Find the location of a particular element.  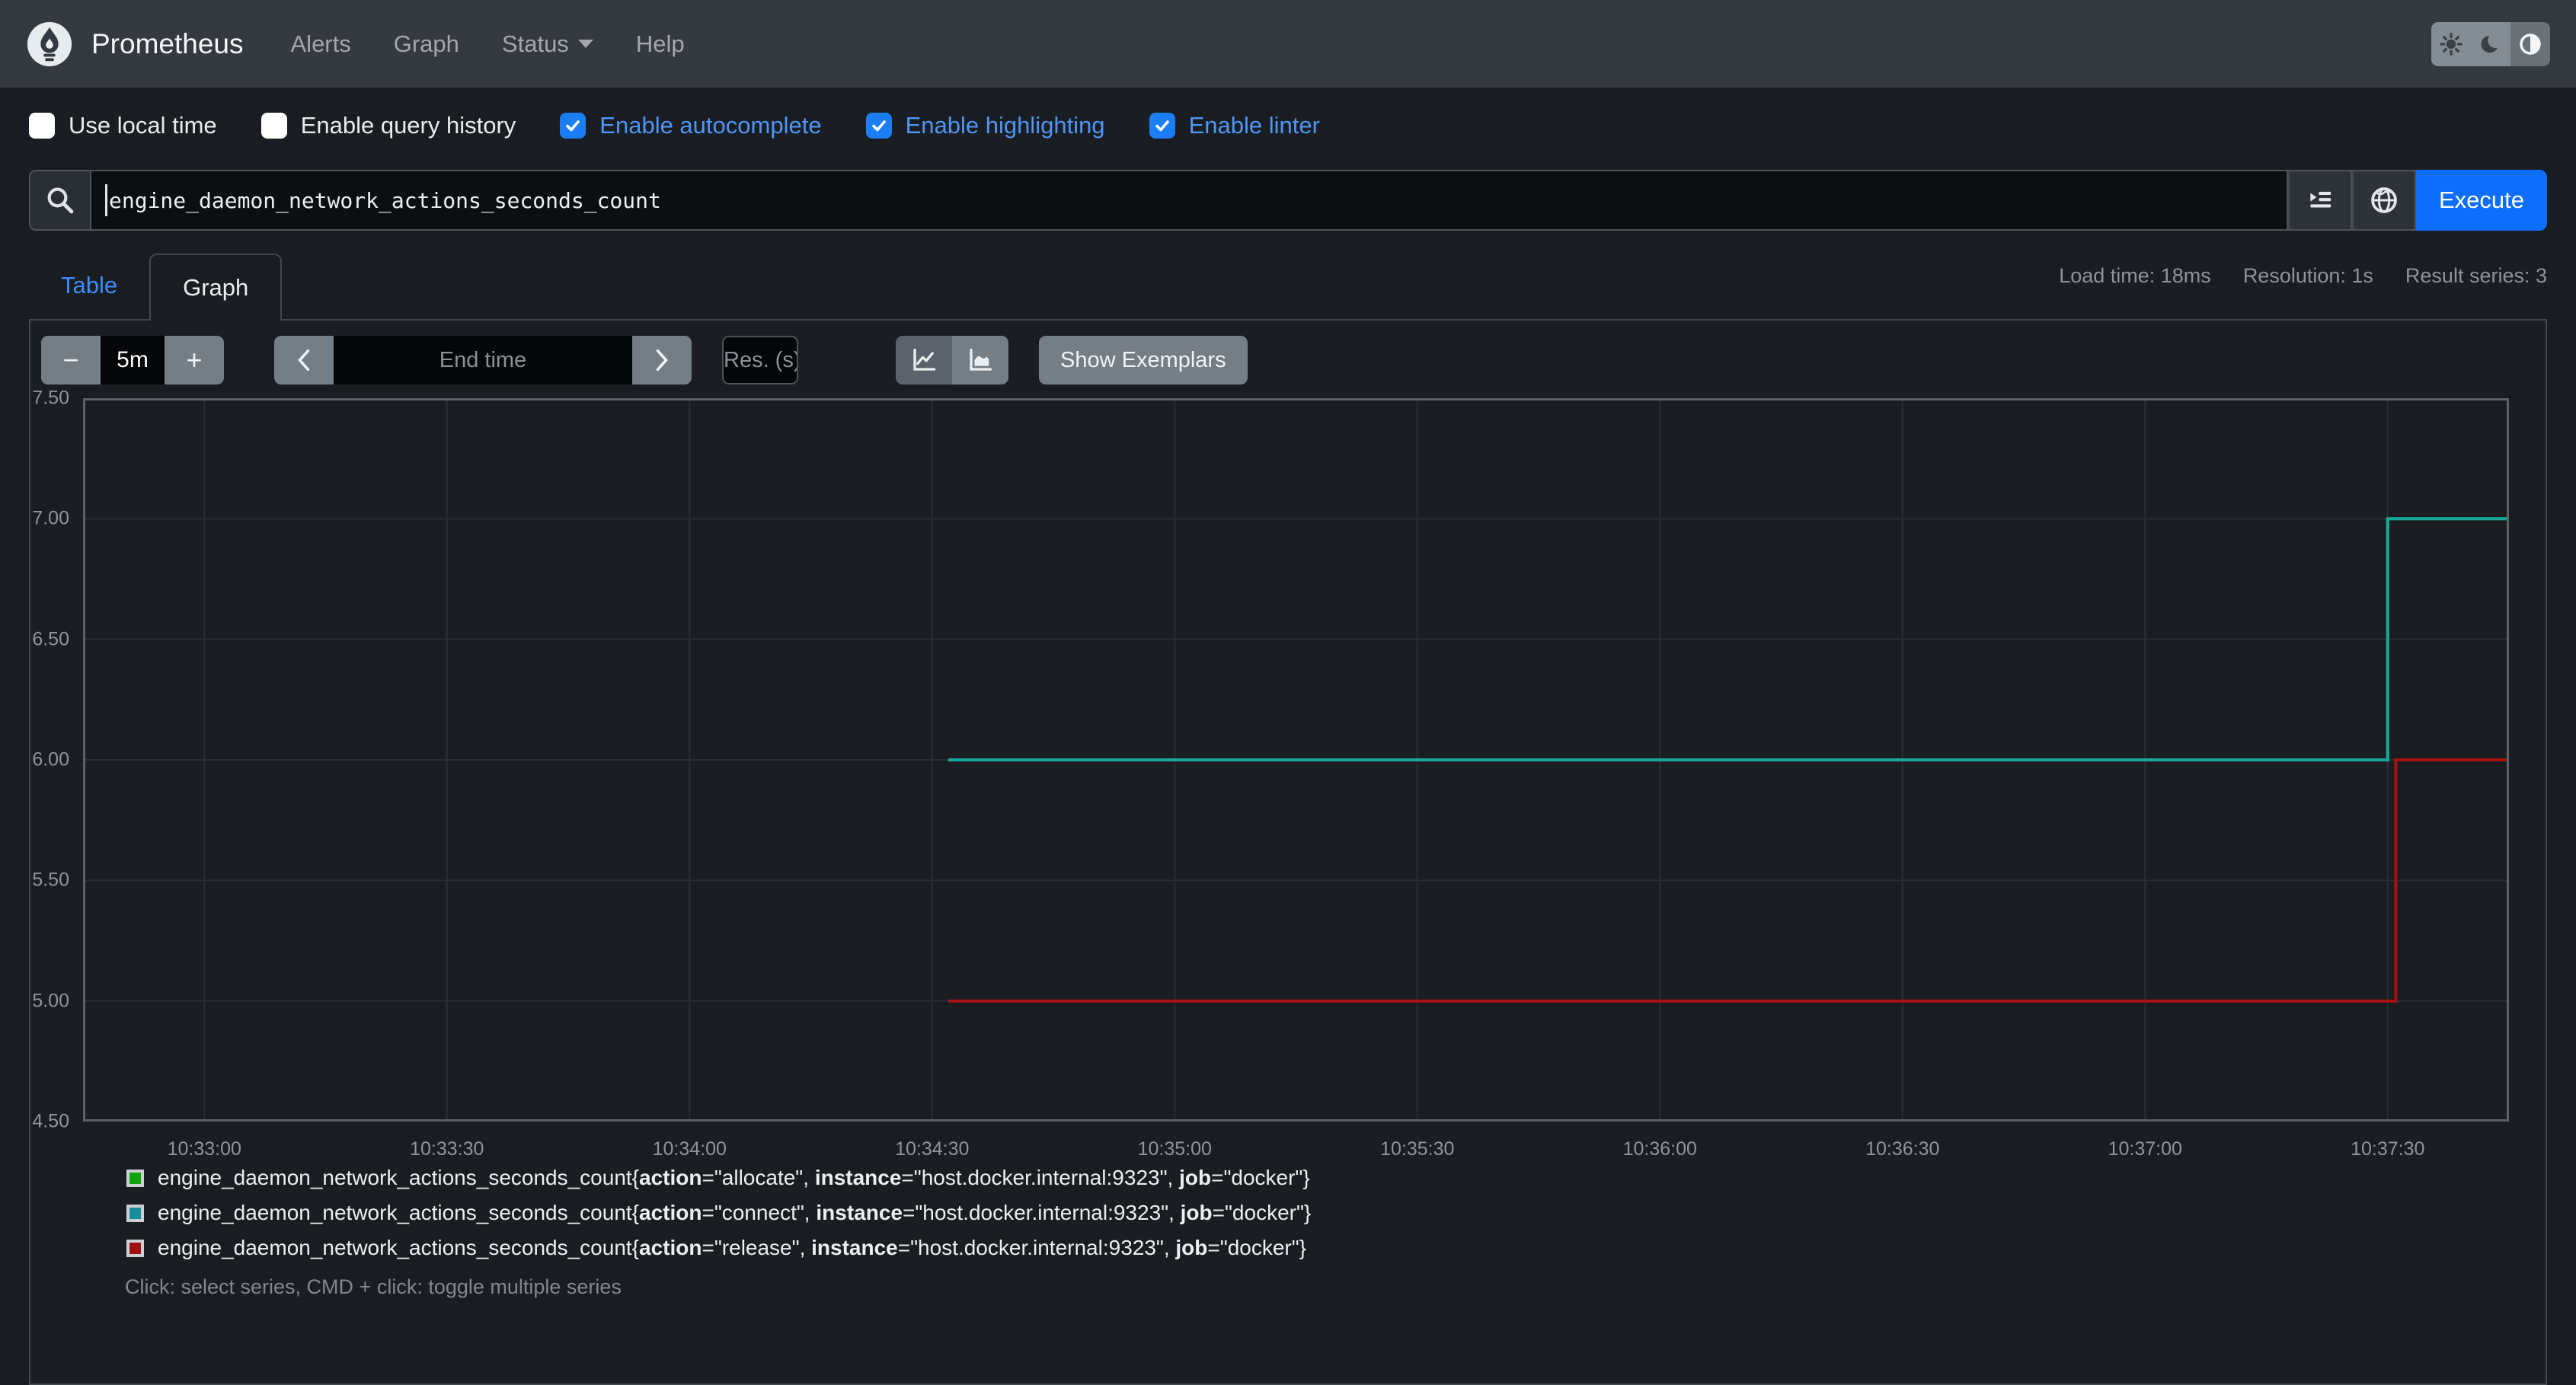

end-time-input is located at coordinates (483, 360).